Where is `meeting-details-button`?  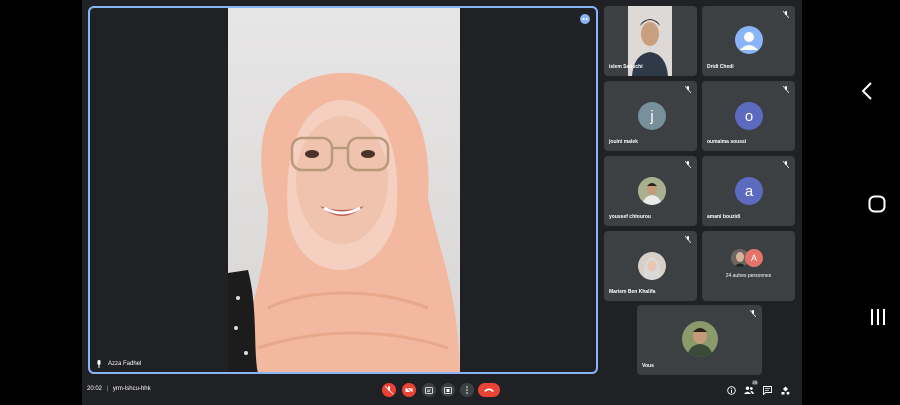
meeting-details-button is located at coordinates (731, 390).